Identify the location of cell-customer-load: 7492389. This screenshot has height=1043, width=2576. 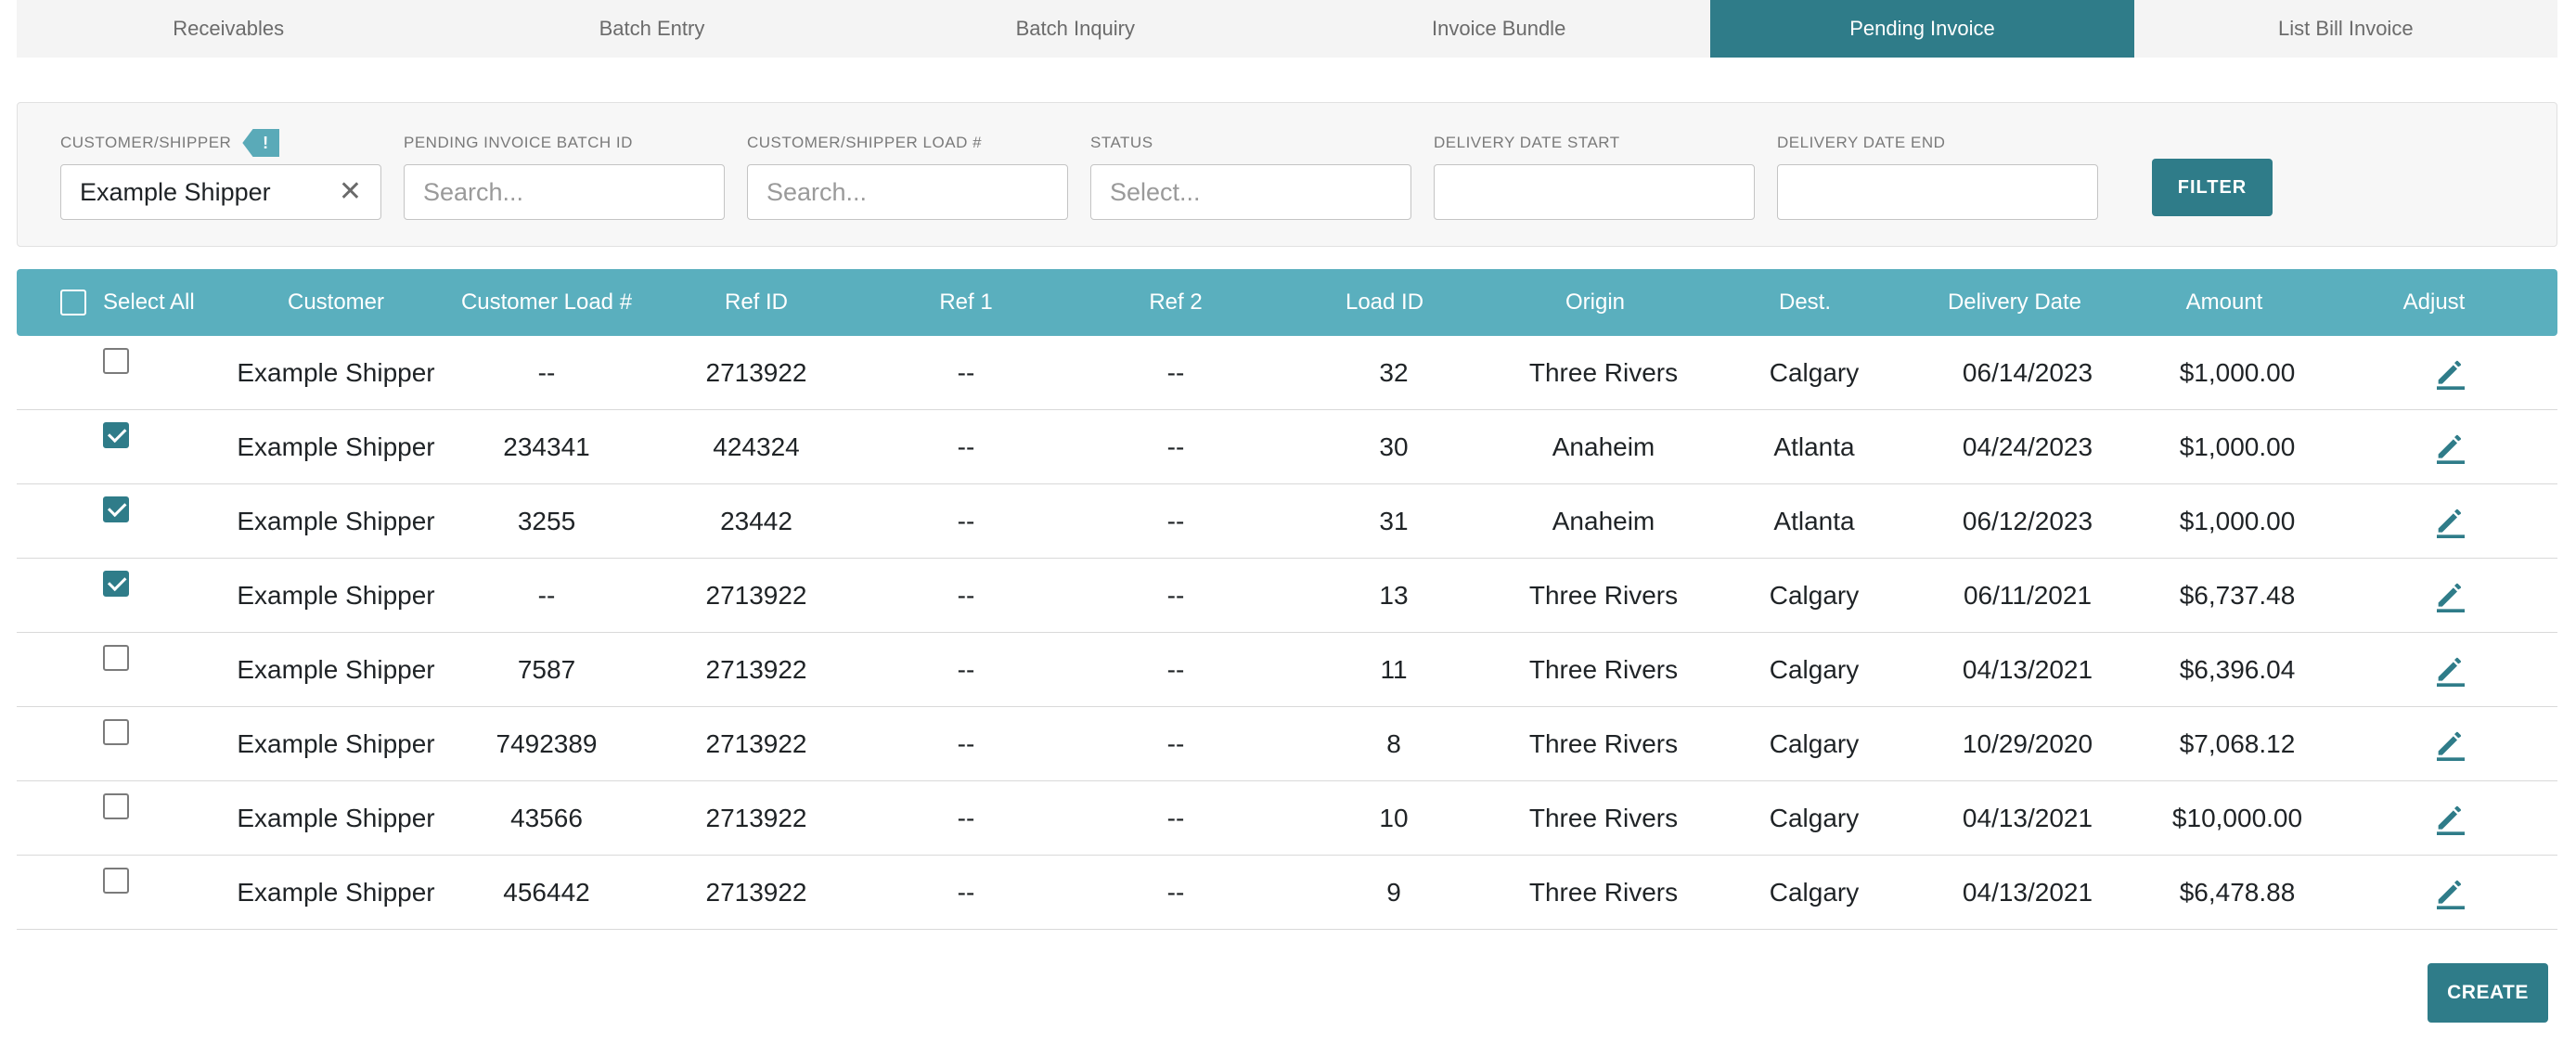
(547, 743).